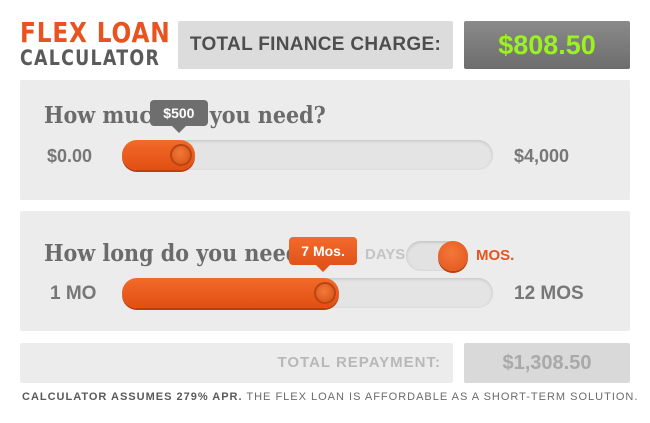  Describe the element at coordinates (236, 363) in the screenshot. I see `total-repayment-label-box: TOTAL REPAYMENT:` at that location.